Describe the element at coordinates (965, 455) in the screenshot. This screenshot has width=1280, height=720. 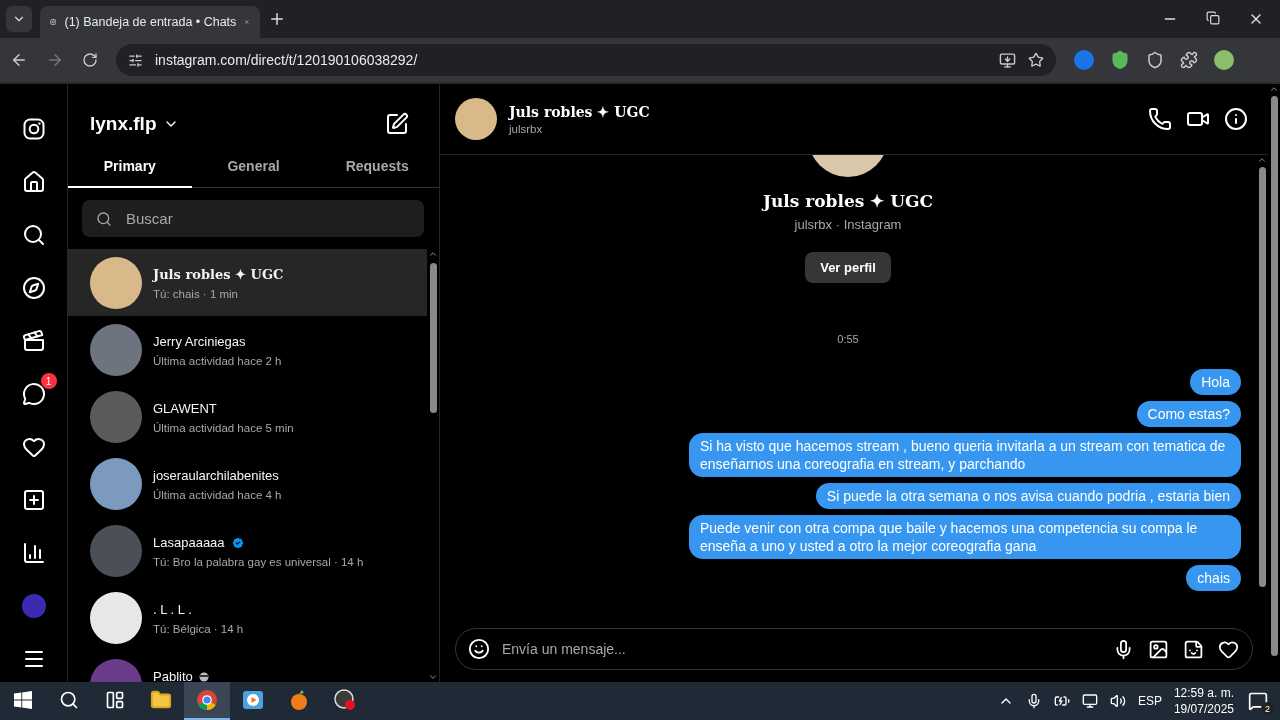
I see `message-bubble: Si ha visto que hacemos stream , bueno queria invitarla a un stream con tematica de enseñarnos una coreografia en stream, y parchando` at that location.